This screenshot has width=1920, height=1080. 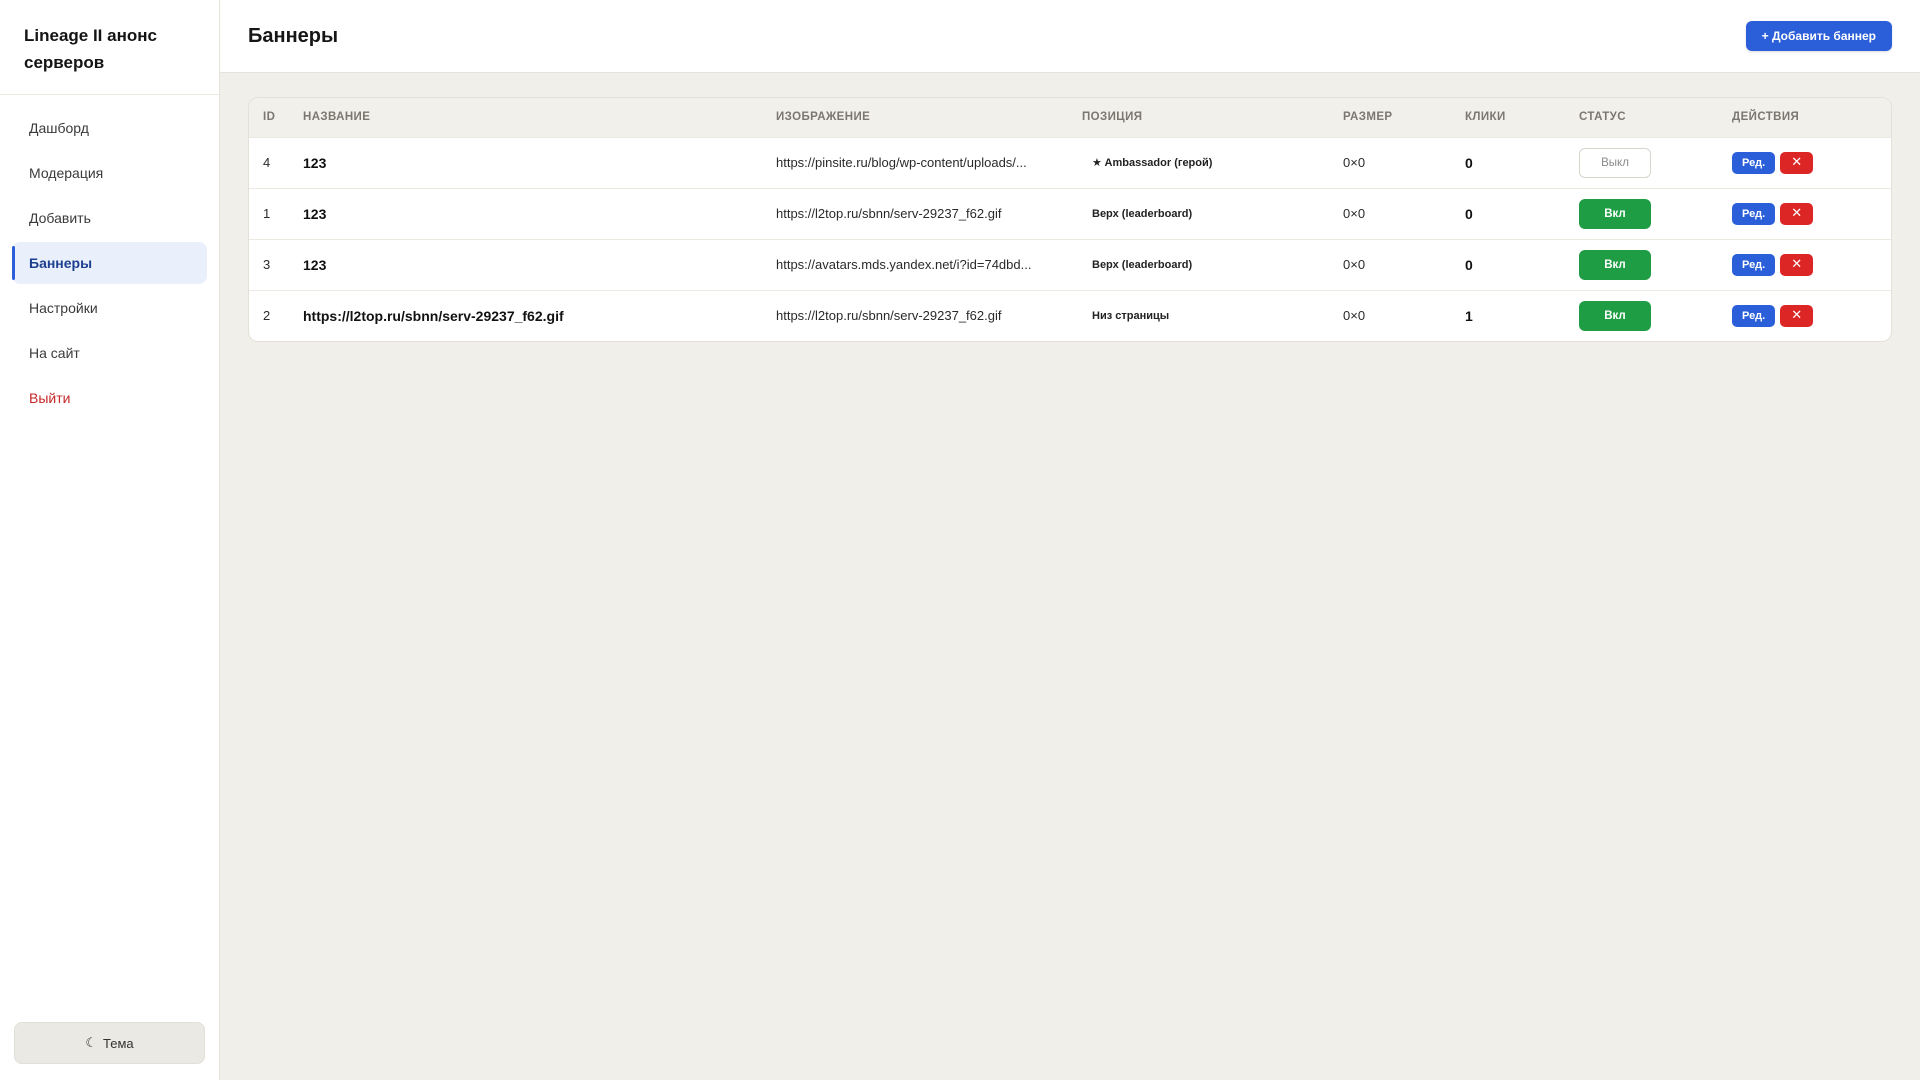 What do you see at coordinates (823, 117) in the screenshot?
I see `col-header-image: ИЗОБРАЖЕНИЕ` at bounding box center [823, 117].